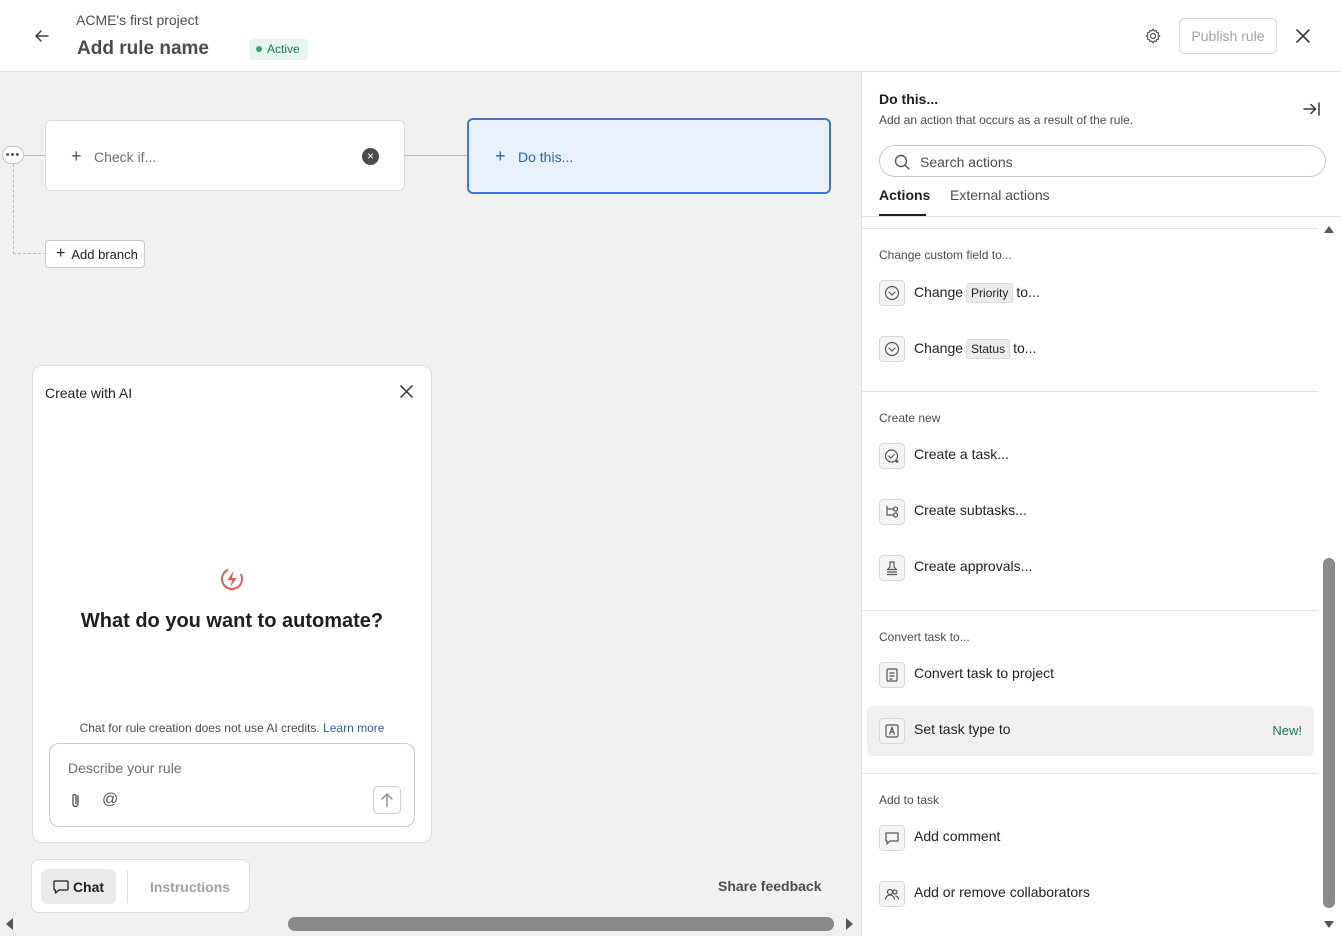 This screenshot has height=936, width=1341. I want to click on close-button, so click(1303, 36).